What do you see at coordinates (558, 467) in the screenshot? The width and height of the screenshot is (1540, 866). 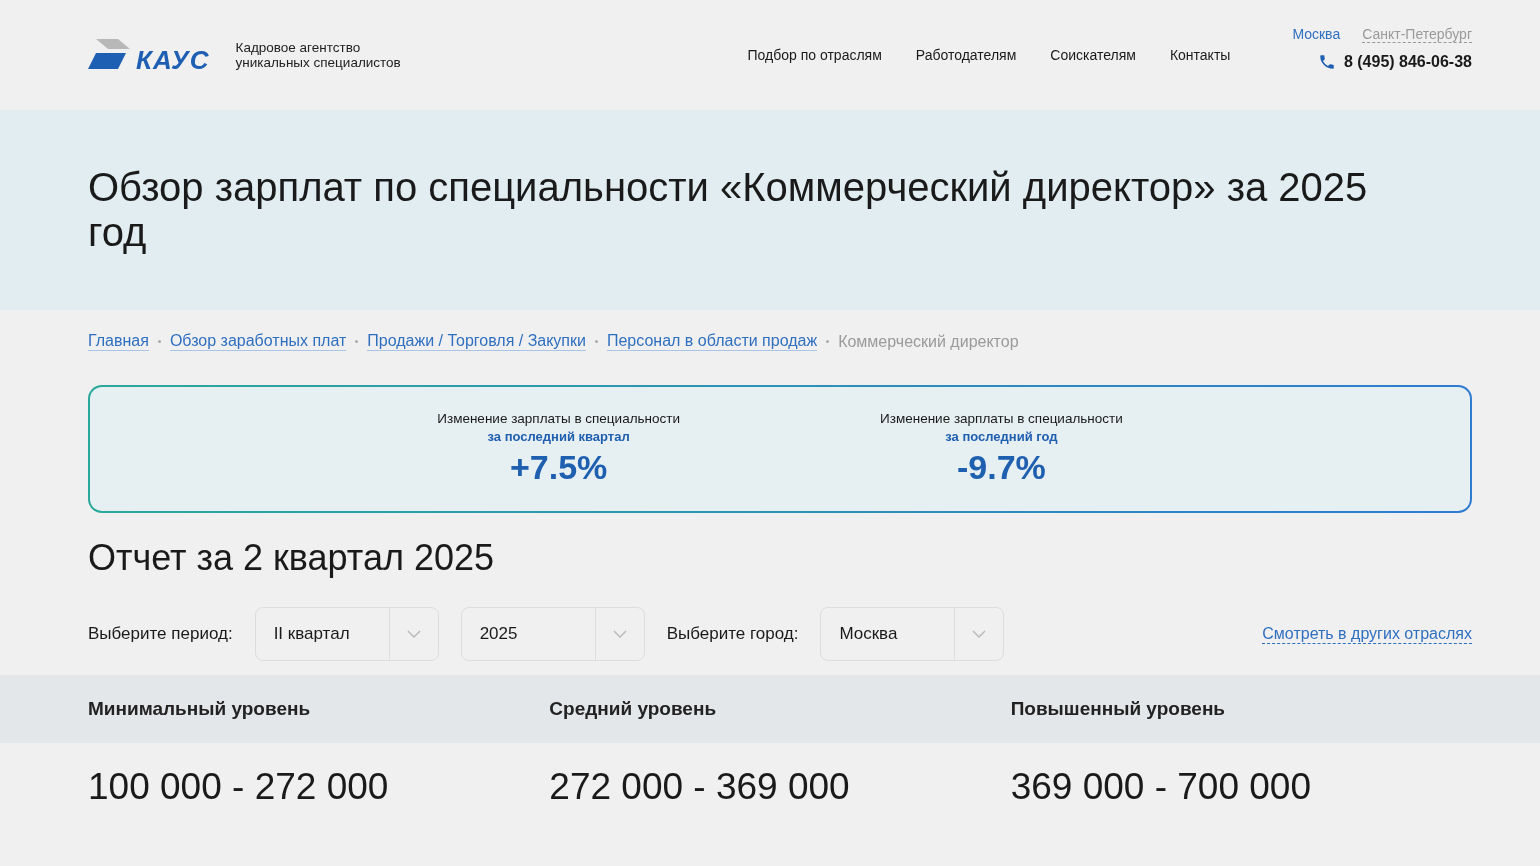 I see `stat-value: +7.5%` at bounding box center [558, 467].